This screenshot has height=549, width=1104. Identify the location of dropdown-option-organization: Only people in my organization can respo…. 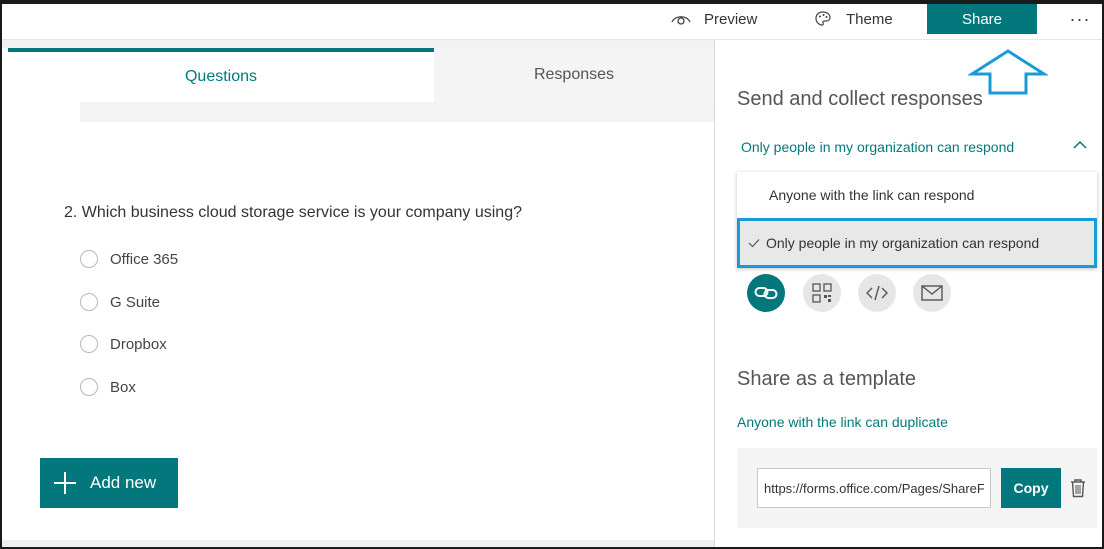
(917, 243).